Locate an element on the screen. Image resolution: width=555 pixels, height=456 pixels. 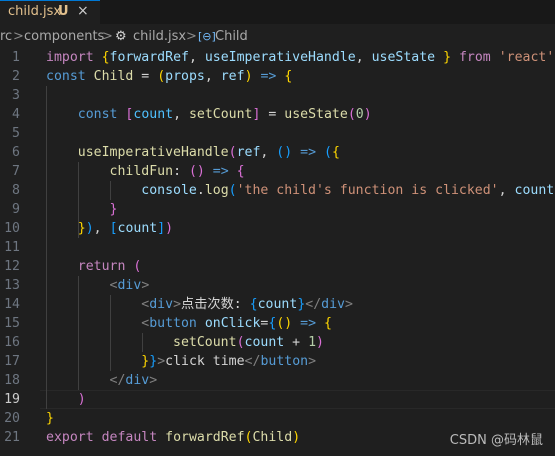
line-number: 11 is located at coordinates (12, 247).